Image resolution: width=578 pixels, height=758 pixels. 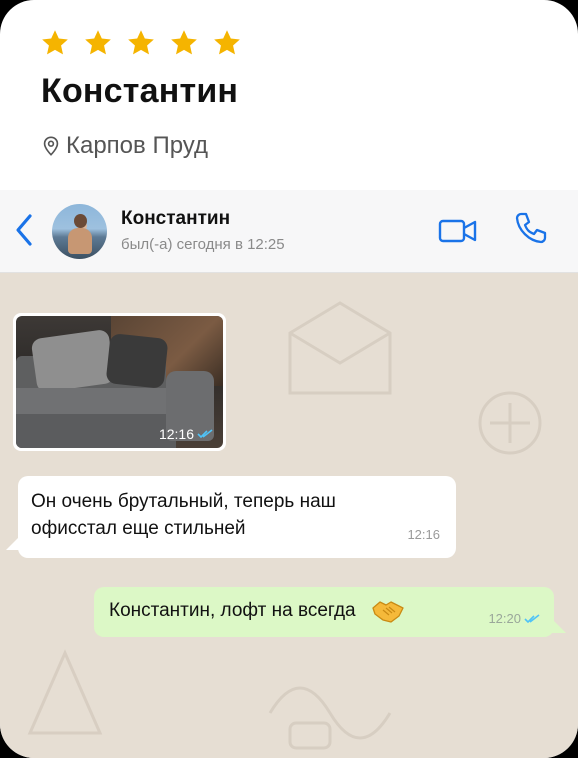 What do you see at coordinates (140, 91) in the screenshot?
I see `reviewer-name: Константин` at bounding box center [140, 91].